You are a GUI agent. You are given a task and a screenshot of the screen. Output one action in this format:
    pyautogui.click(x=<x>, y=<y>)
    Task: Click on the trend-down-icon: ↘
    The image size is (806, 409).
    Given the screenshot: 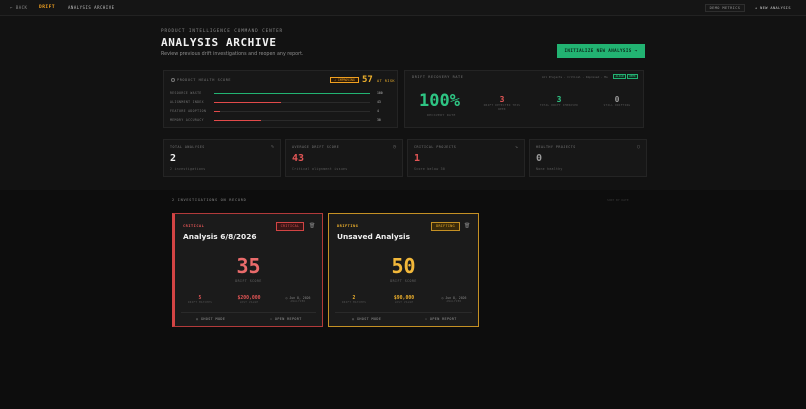 What is the action you would take?
    pyautogui.click(x=516, y=147)
    